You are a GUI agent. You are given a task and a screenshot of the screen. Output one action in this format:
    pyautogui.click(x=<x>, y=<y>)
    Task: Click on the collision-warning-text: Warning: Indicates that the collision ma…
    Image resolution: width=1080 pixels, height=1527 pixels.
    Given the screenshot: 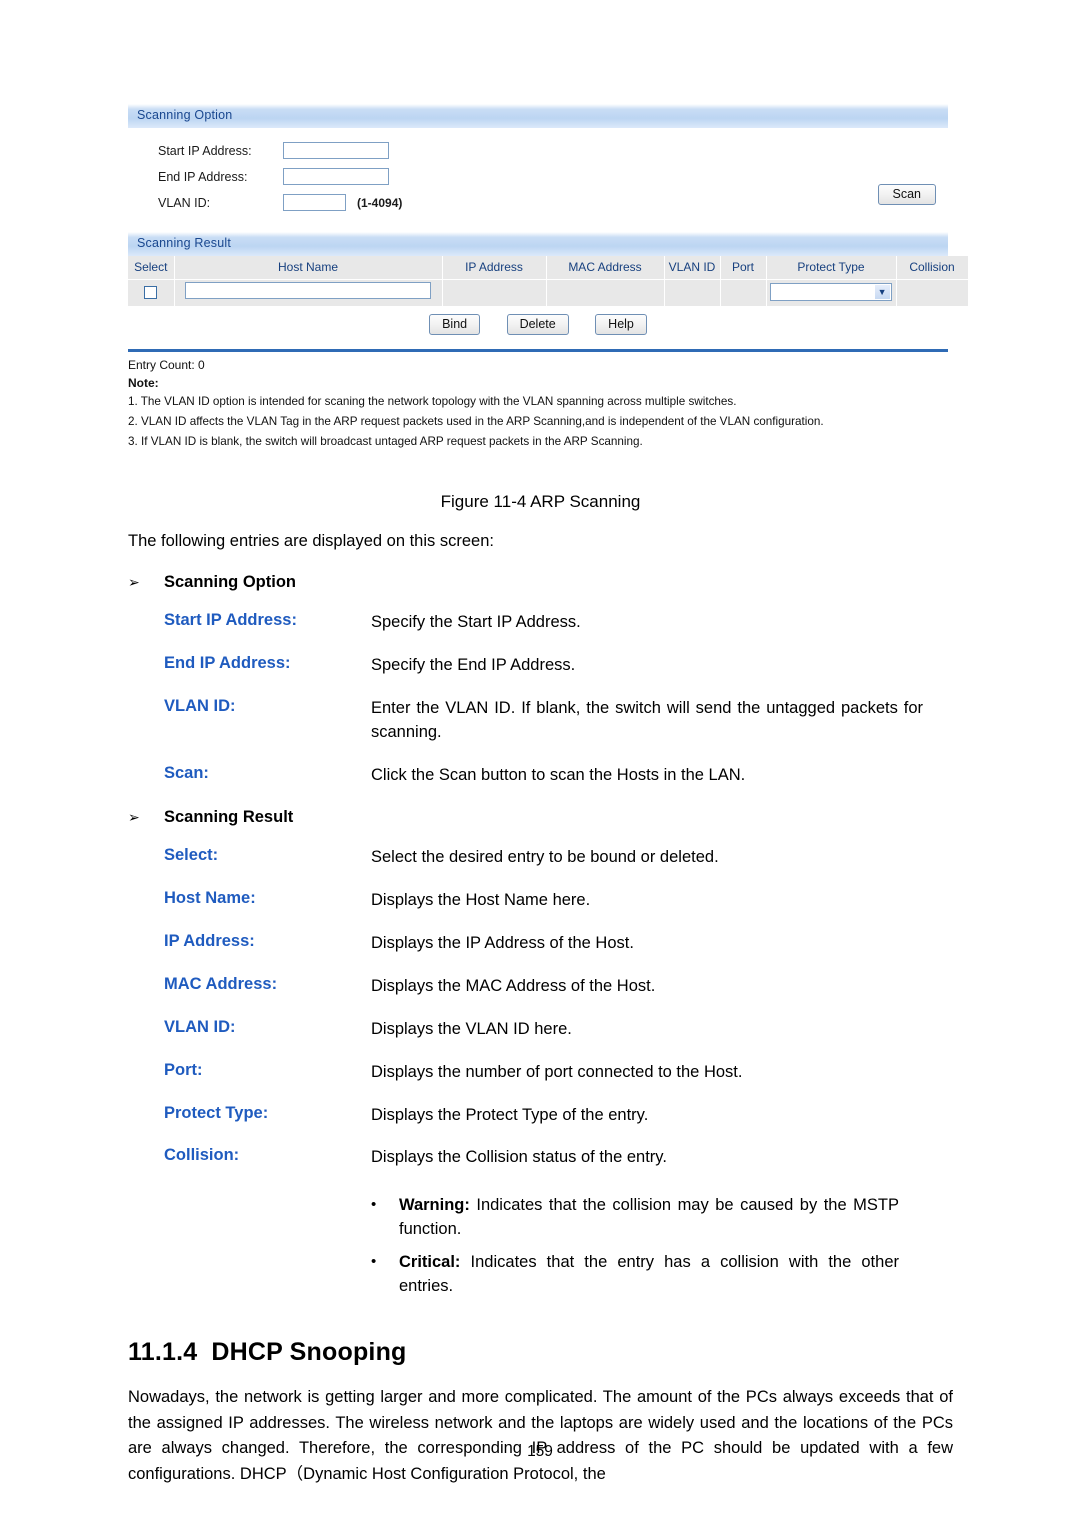 What is the action you would take?
    pyautogui.click(x=649, y=1217)
    